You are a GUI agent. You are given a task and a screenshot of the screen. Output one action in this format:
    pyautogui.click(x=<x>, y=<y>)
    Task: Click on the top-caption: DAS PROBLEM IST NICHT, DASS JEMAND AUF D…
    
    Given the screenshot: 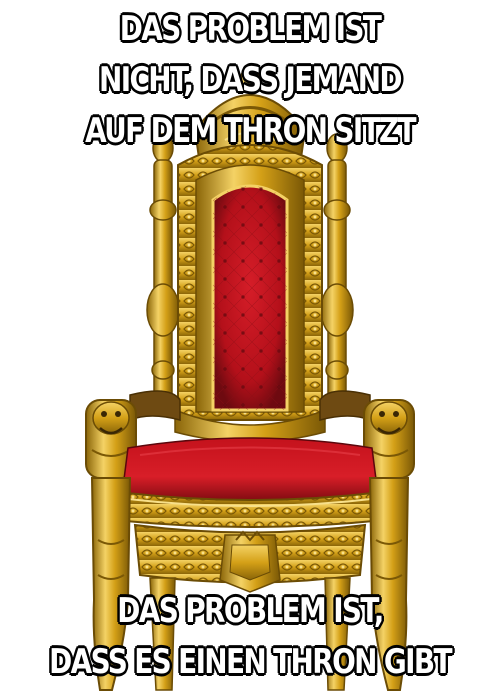 What is the action you would take?
    pyautogui.click(x=250, y=80)
    